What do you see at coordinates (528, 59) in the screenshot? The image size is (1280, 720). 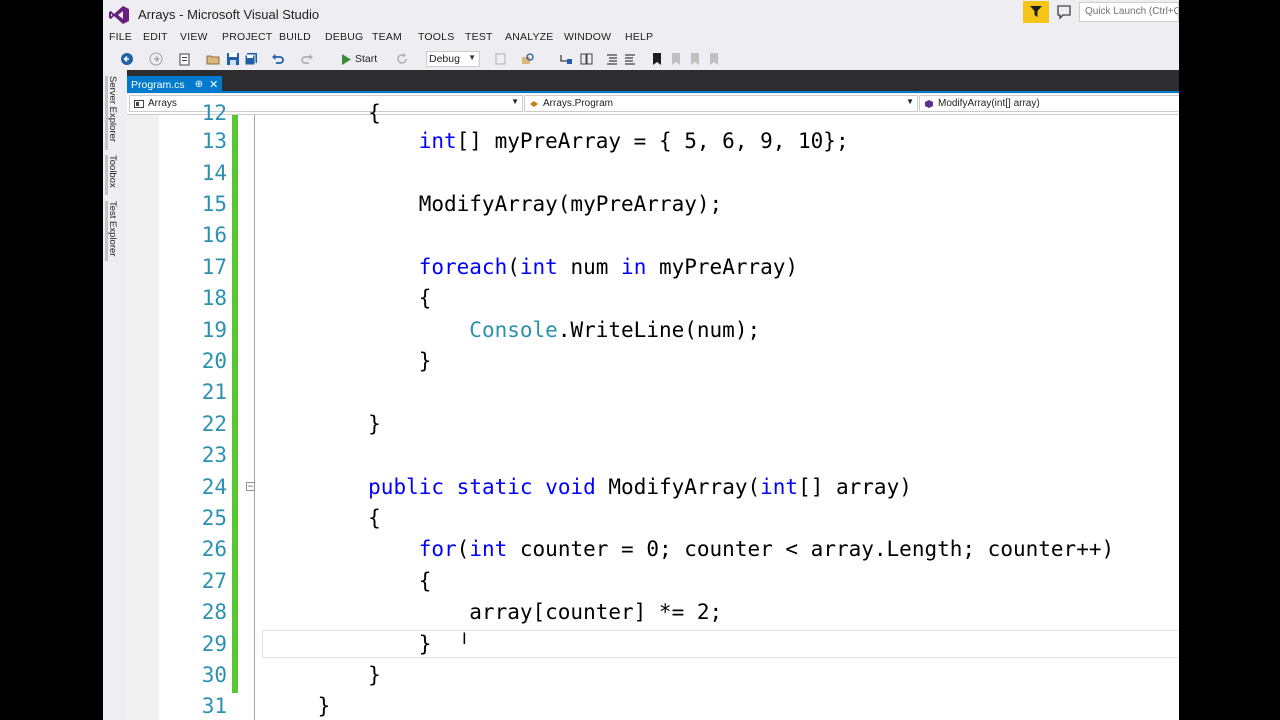 I see `navigate-to-icon` at bounding box center [528, 59].